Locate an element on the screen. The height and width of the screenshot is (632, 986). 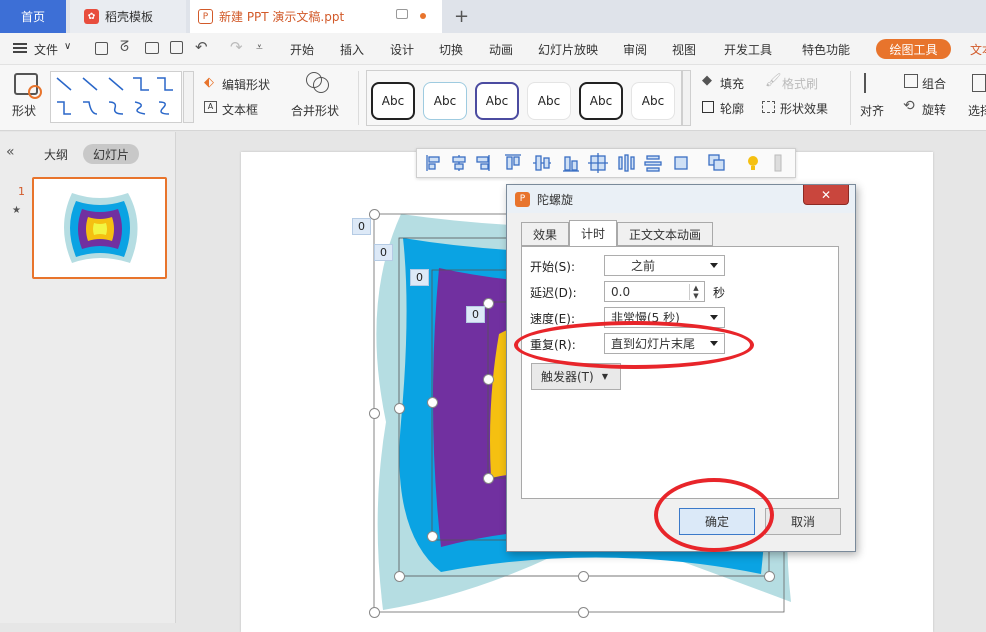
align-tools-icon is located at coordinates (604, 163).